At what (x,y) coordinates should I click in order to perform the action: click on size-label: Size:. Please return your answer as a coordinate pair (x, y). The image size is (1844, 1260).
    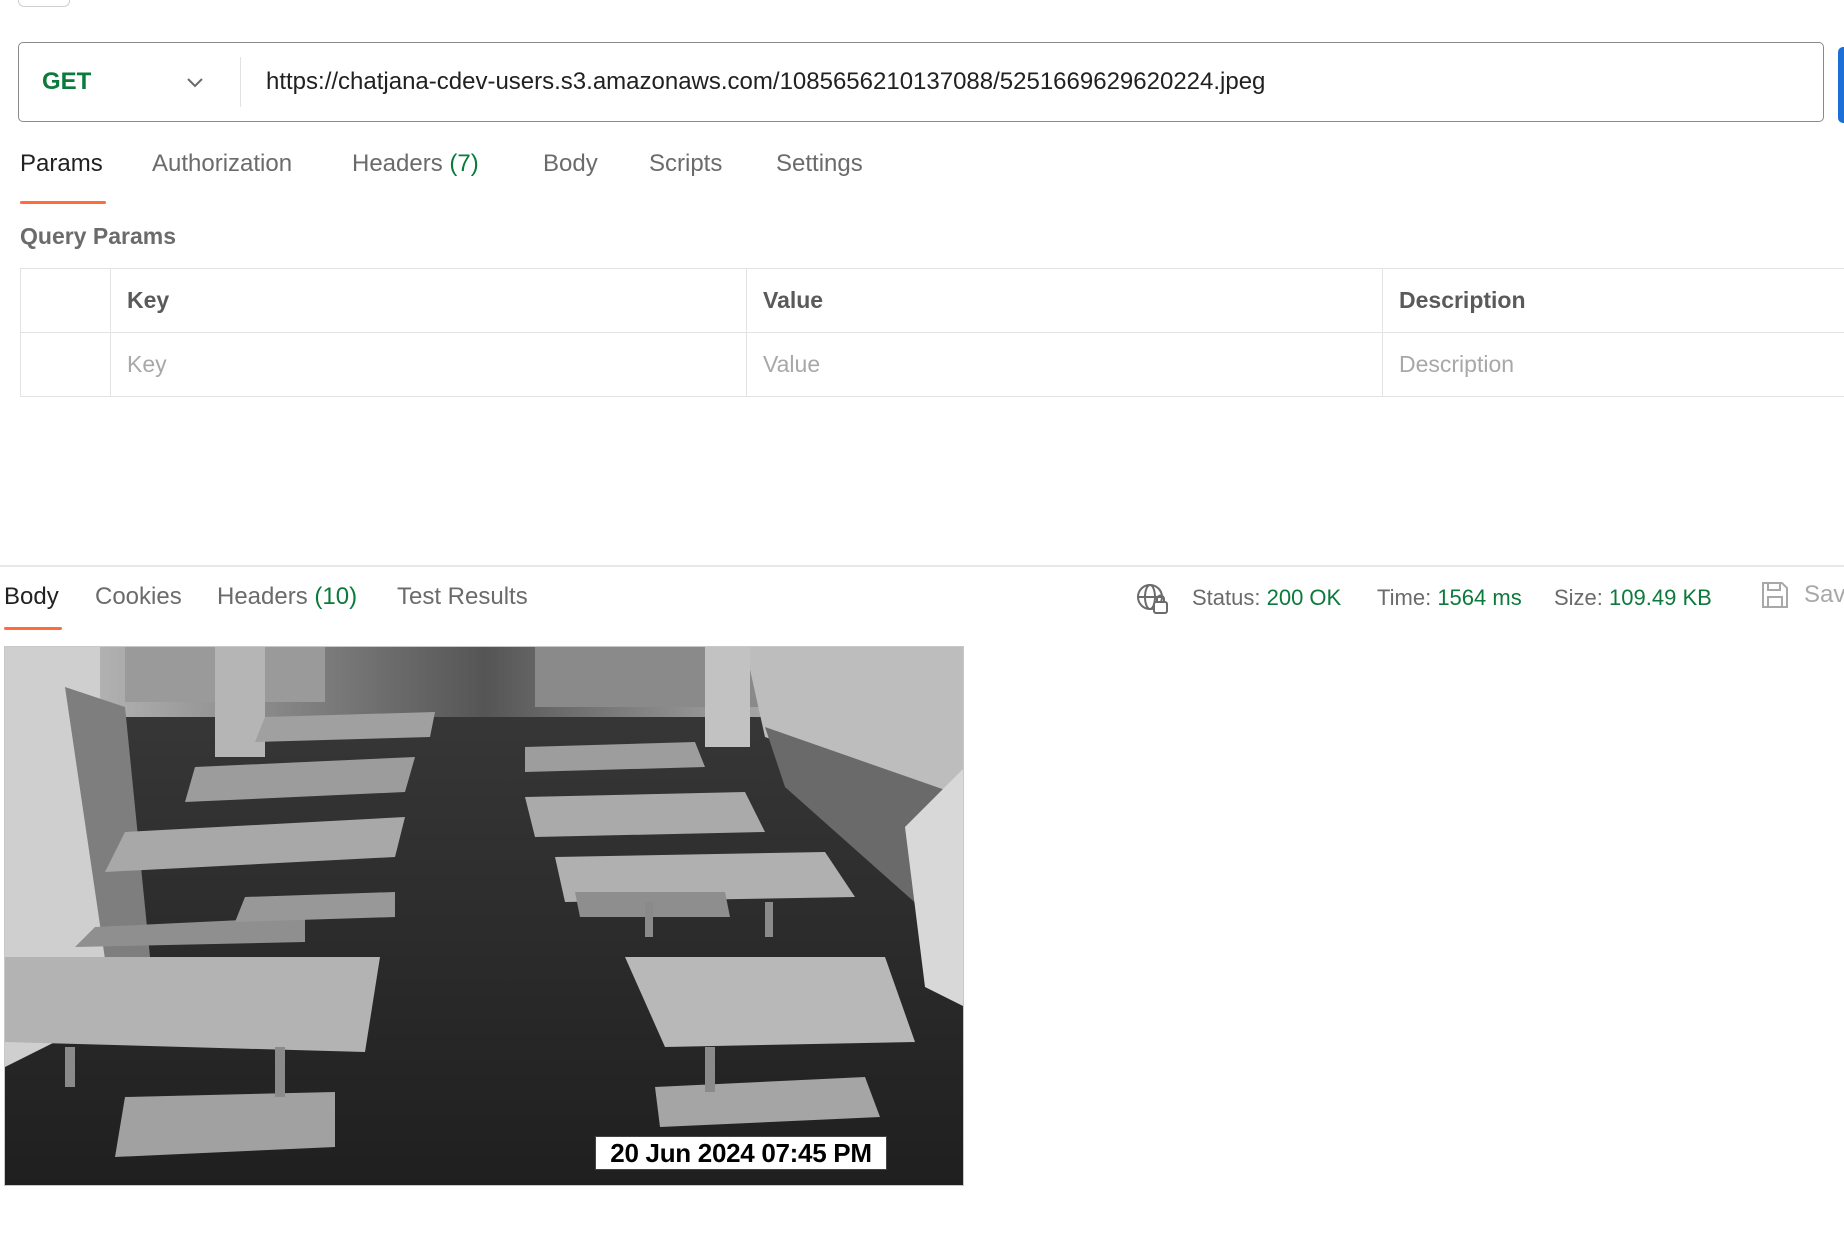
    Looking at the image, I should click on (1578, 597).